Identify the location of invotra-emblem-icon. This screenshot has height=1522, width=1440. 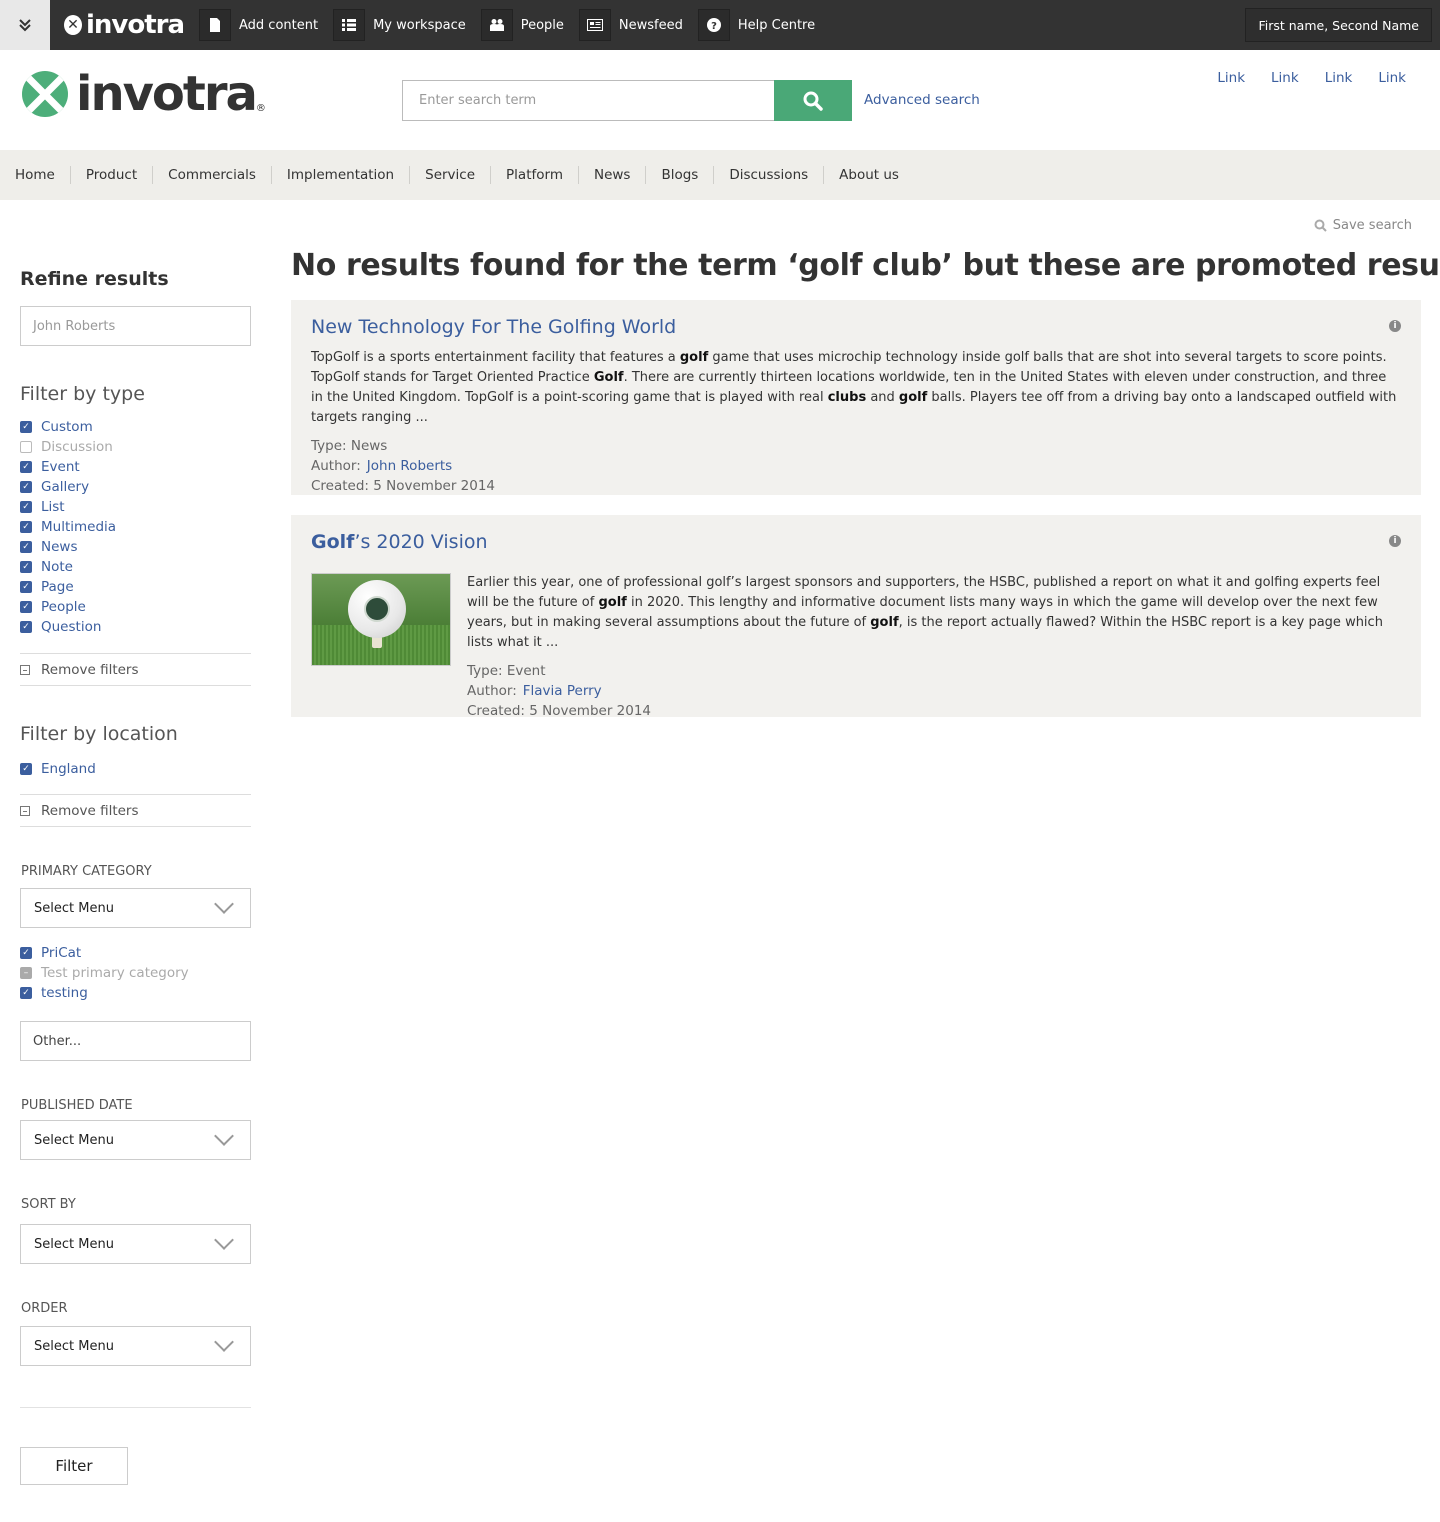
(45, 94).